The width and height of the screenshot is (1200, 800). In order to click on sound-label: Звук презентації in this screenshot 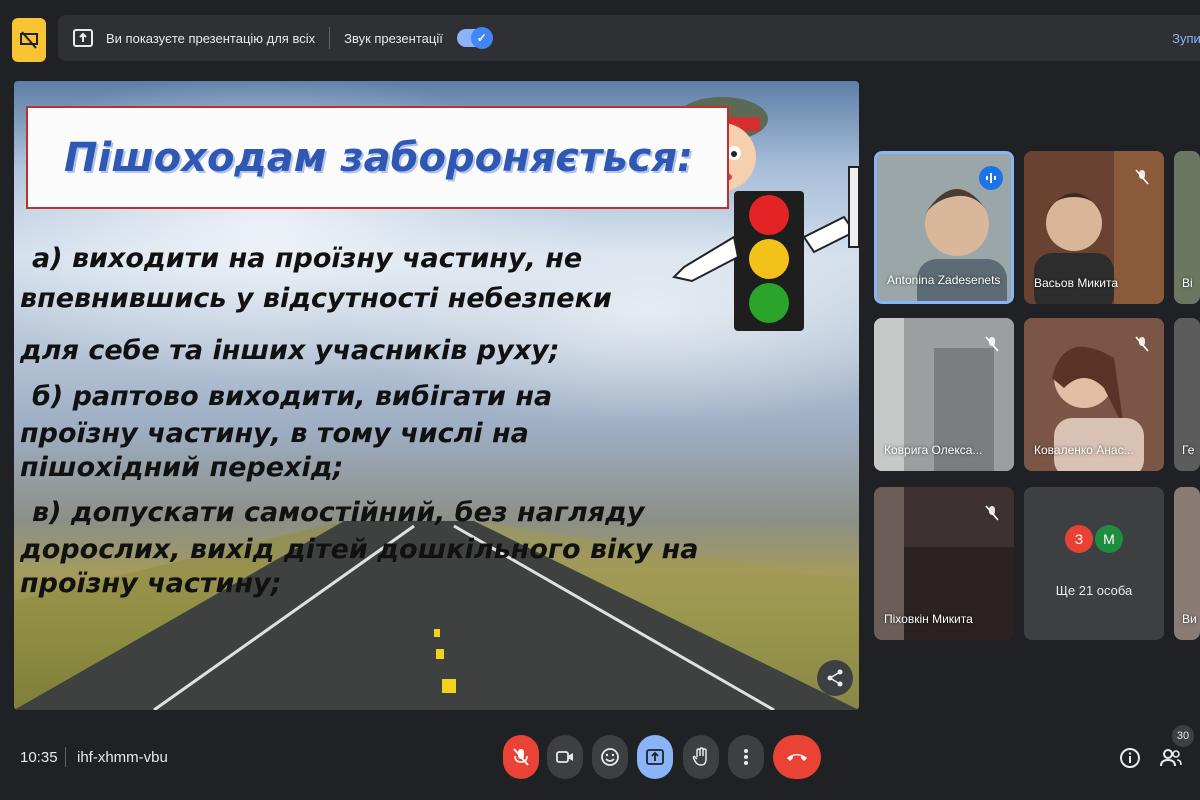, I will do `click(393, 38)`.